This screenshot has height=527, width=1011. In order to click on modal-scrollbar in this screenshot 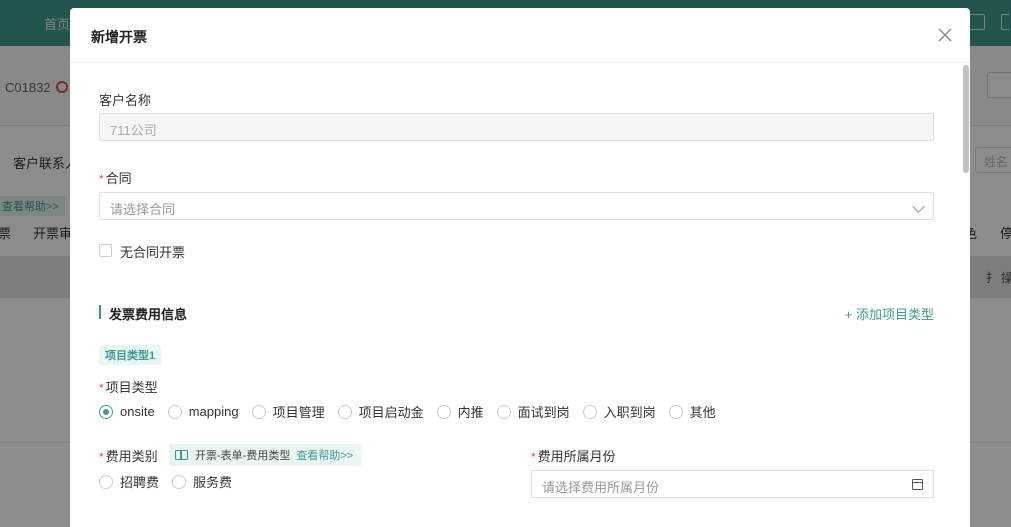, I will do `click(966, 295)`.